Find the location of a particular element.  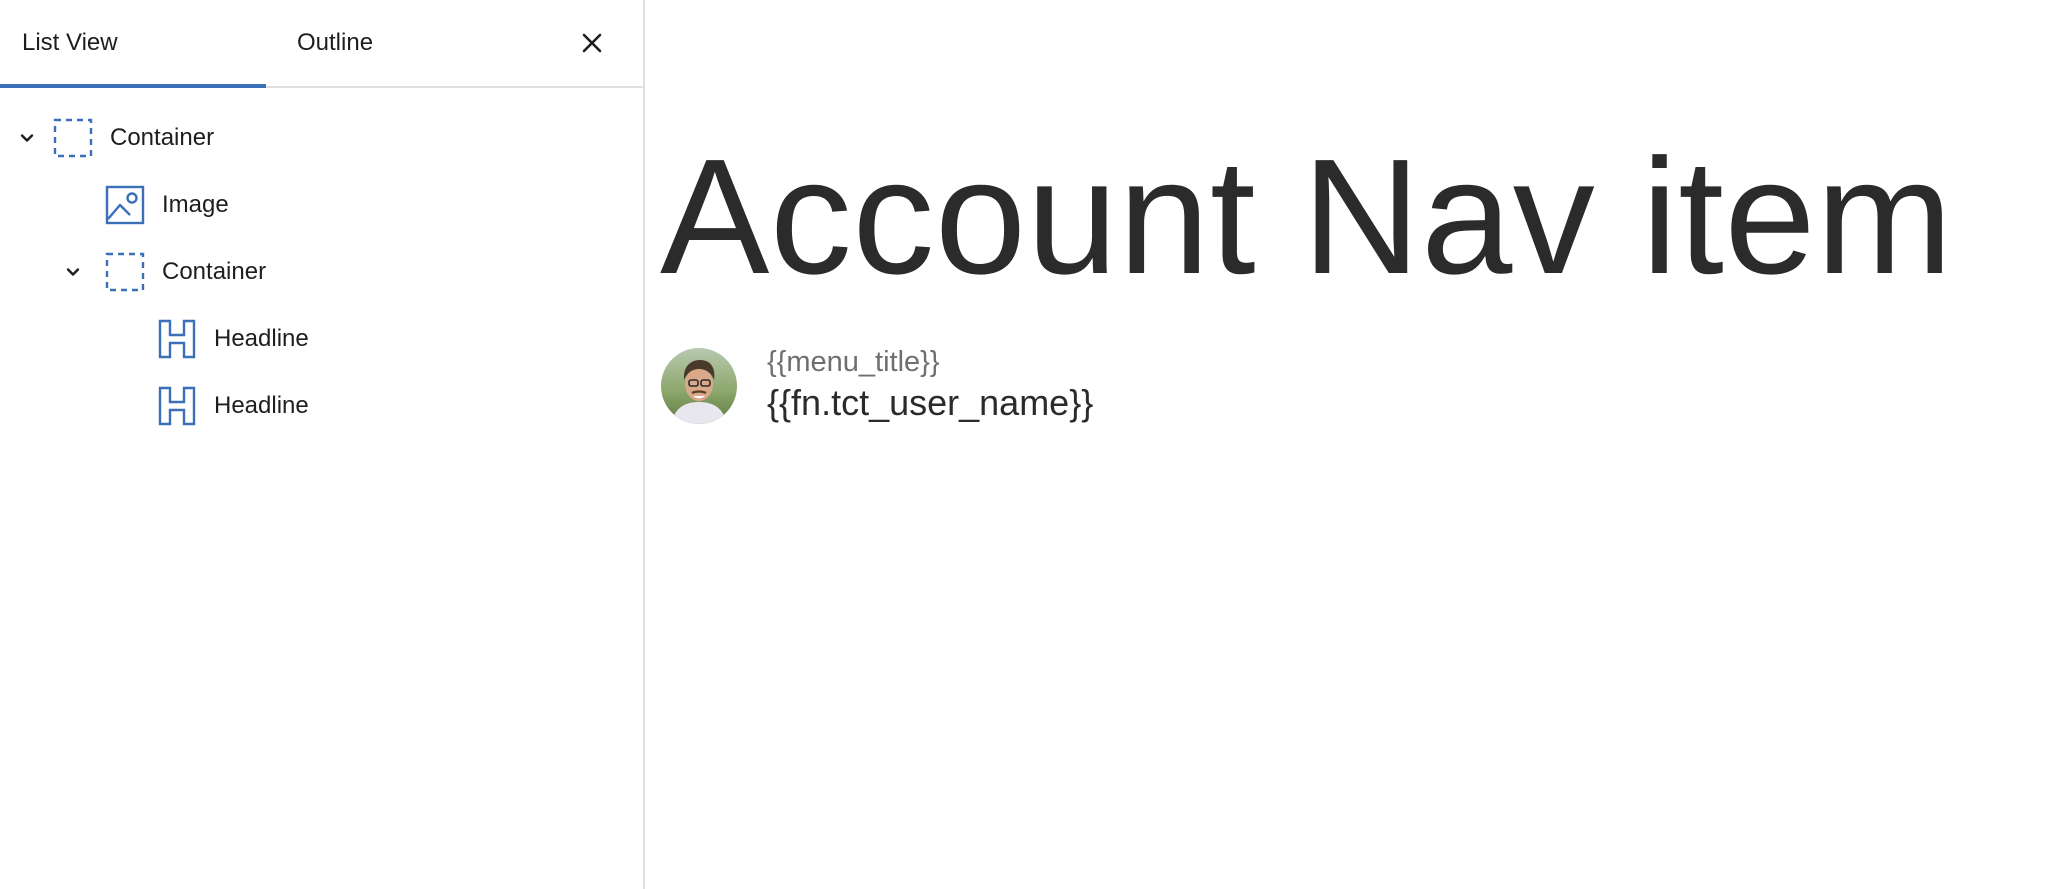

tree-item-label: Image is located at coordinates (195, 204).